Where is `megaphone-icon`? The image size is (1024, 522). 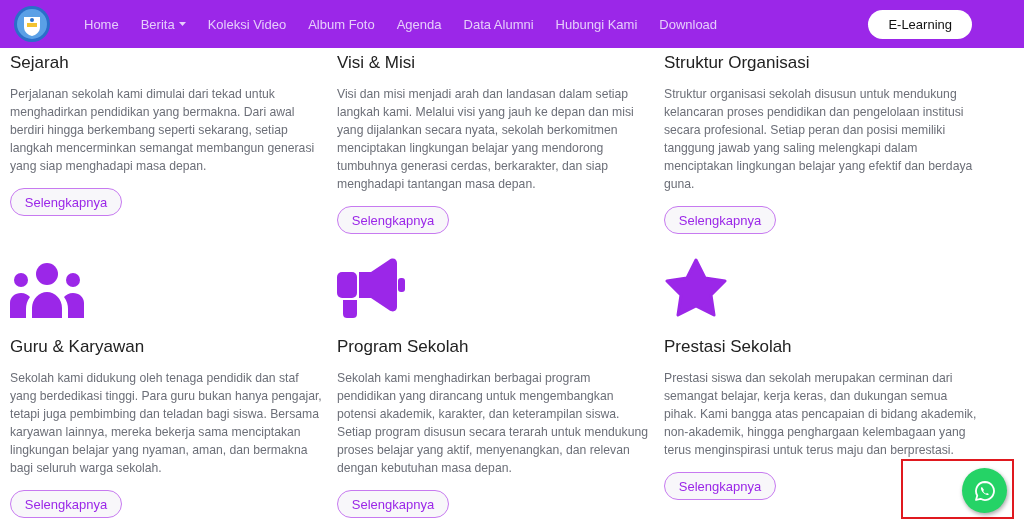
megaphone-icon is located at coordinates (371, 288).